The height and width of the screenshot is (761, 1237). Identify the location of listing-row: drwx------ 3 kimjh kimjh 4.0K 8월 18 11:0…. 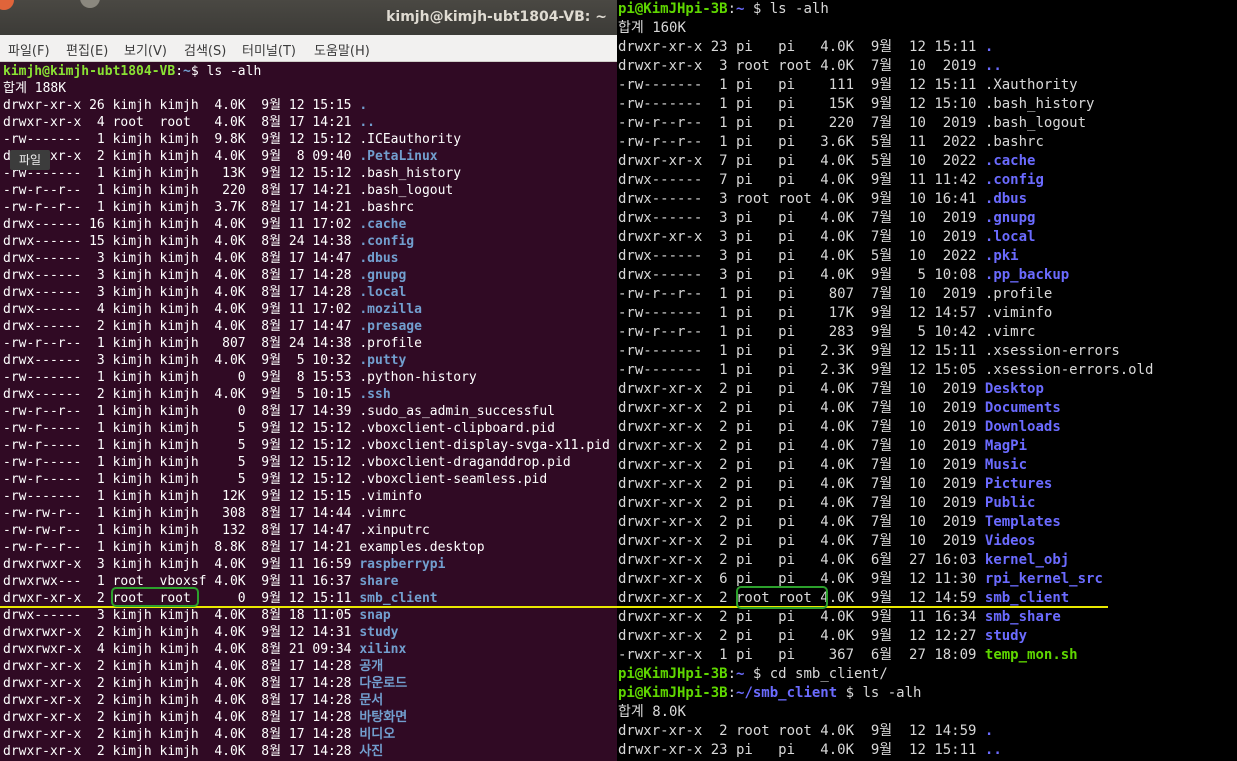
(309, 615).